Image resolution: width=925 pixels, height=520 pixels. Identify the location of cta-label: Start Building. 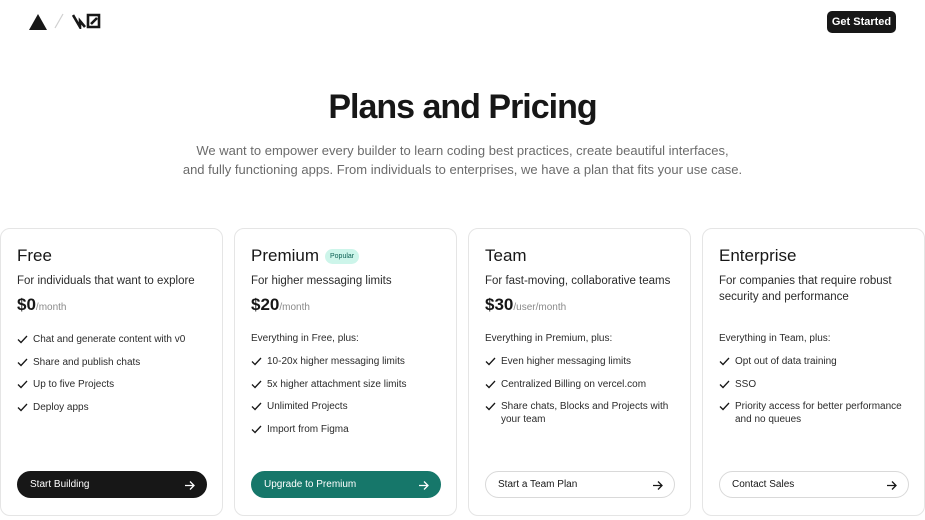
(60, 484).